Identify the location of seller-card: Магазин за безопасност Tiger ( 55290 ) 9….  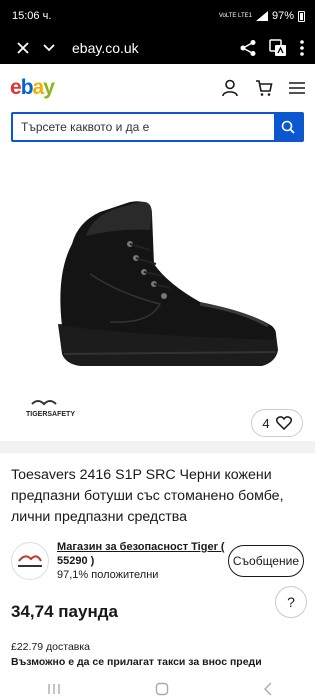
(157, 555).